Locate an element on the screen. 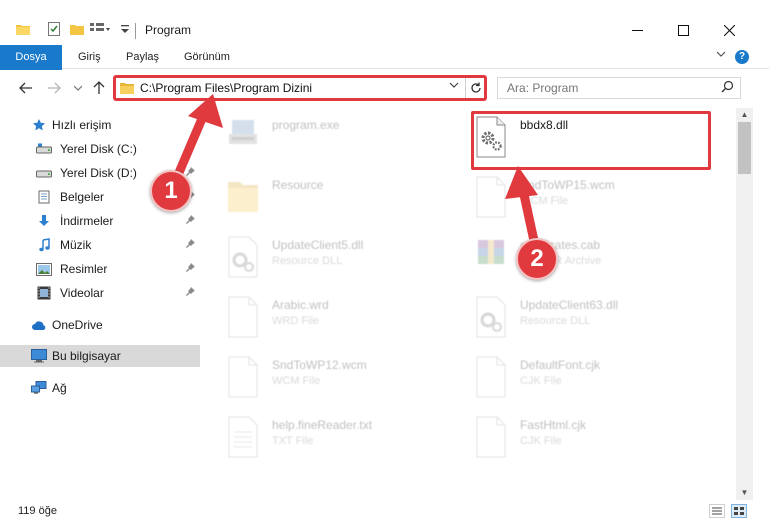  sidebar-item-videos: Videolar is located at coordinates (100, 293).